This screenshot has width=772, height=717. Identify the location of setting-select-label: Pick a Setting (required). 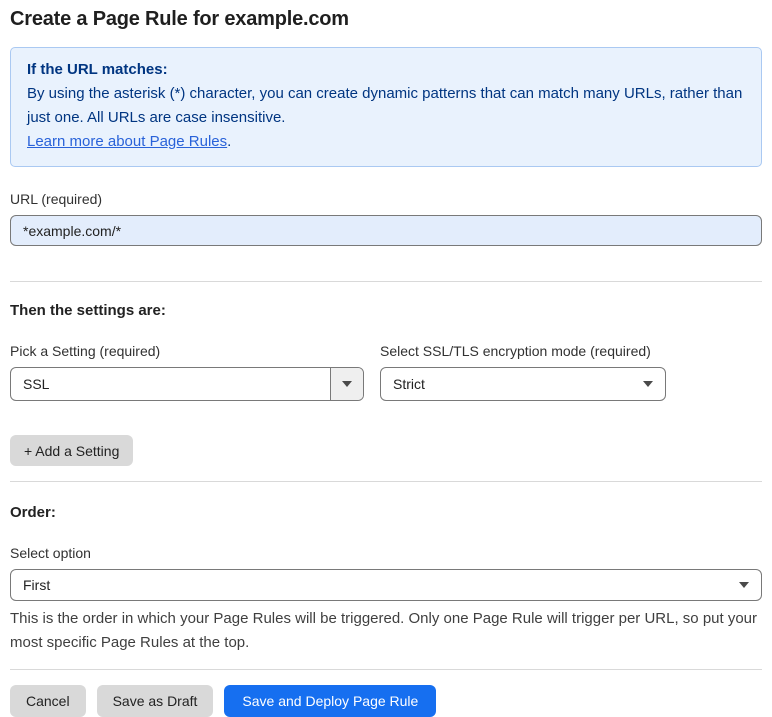
(85, 351).